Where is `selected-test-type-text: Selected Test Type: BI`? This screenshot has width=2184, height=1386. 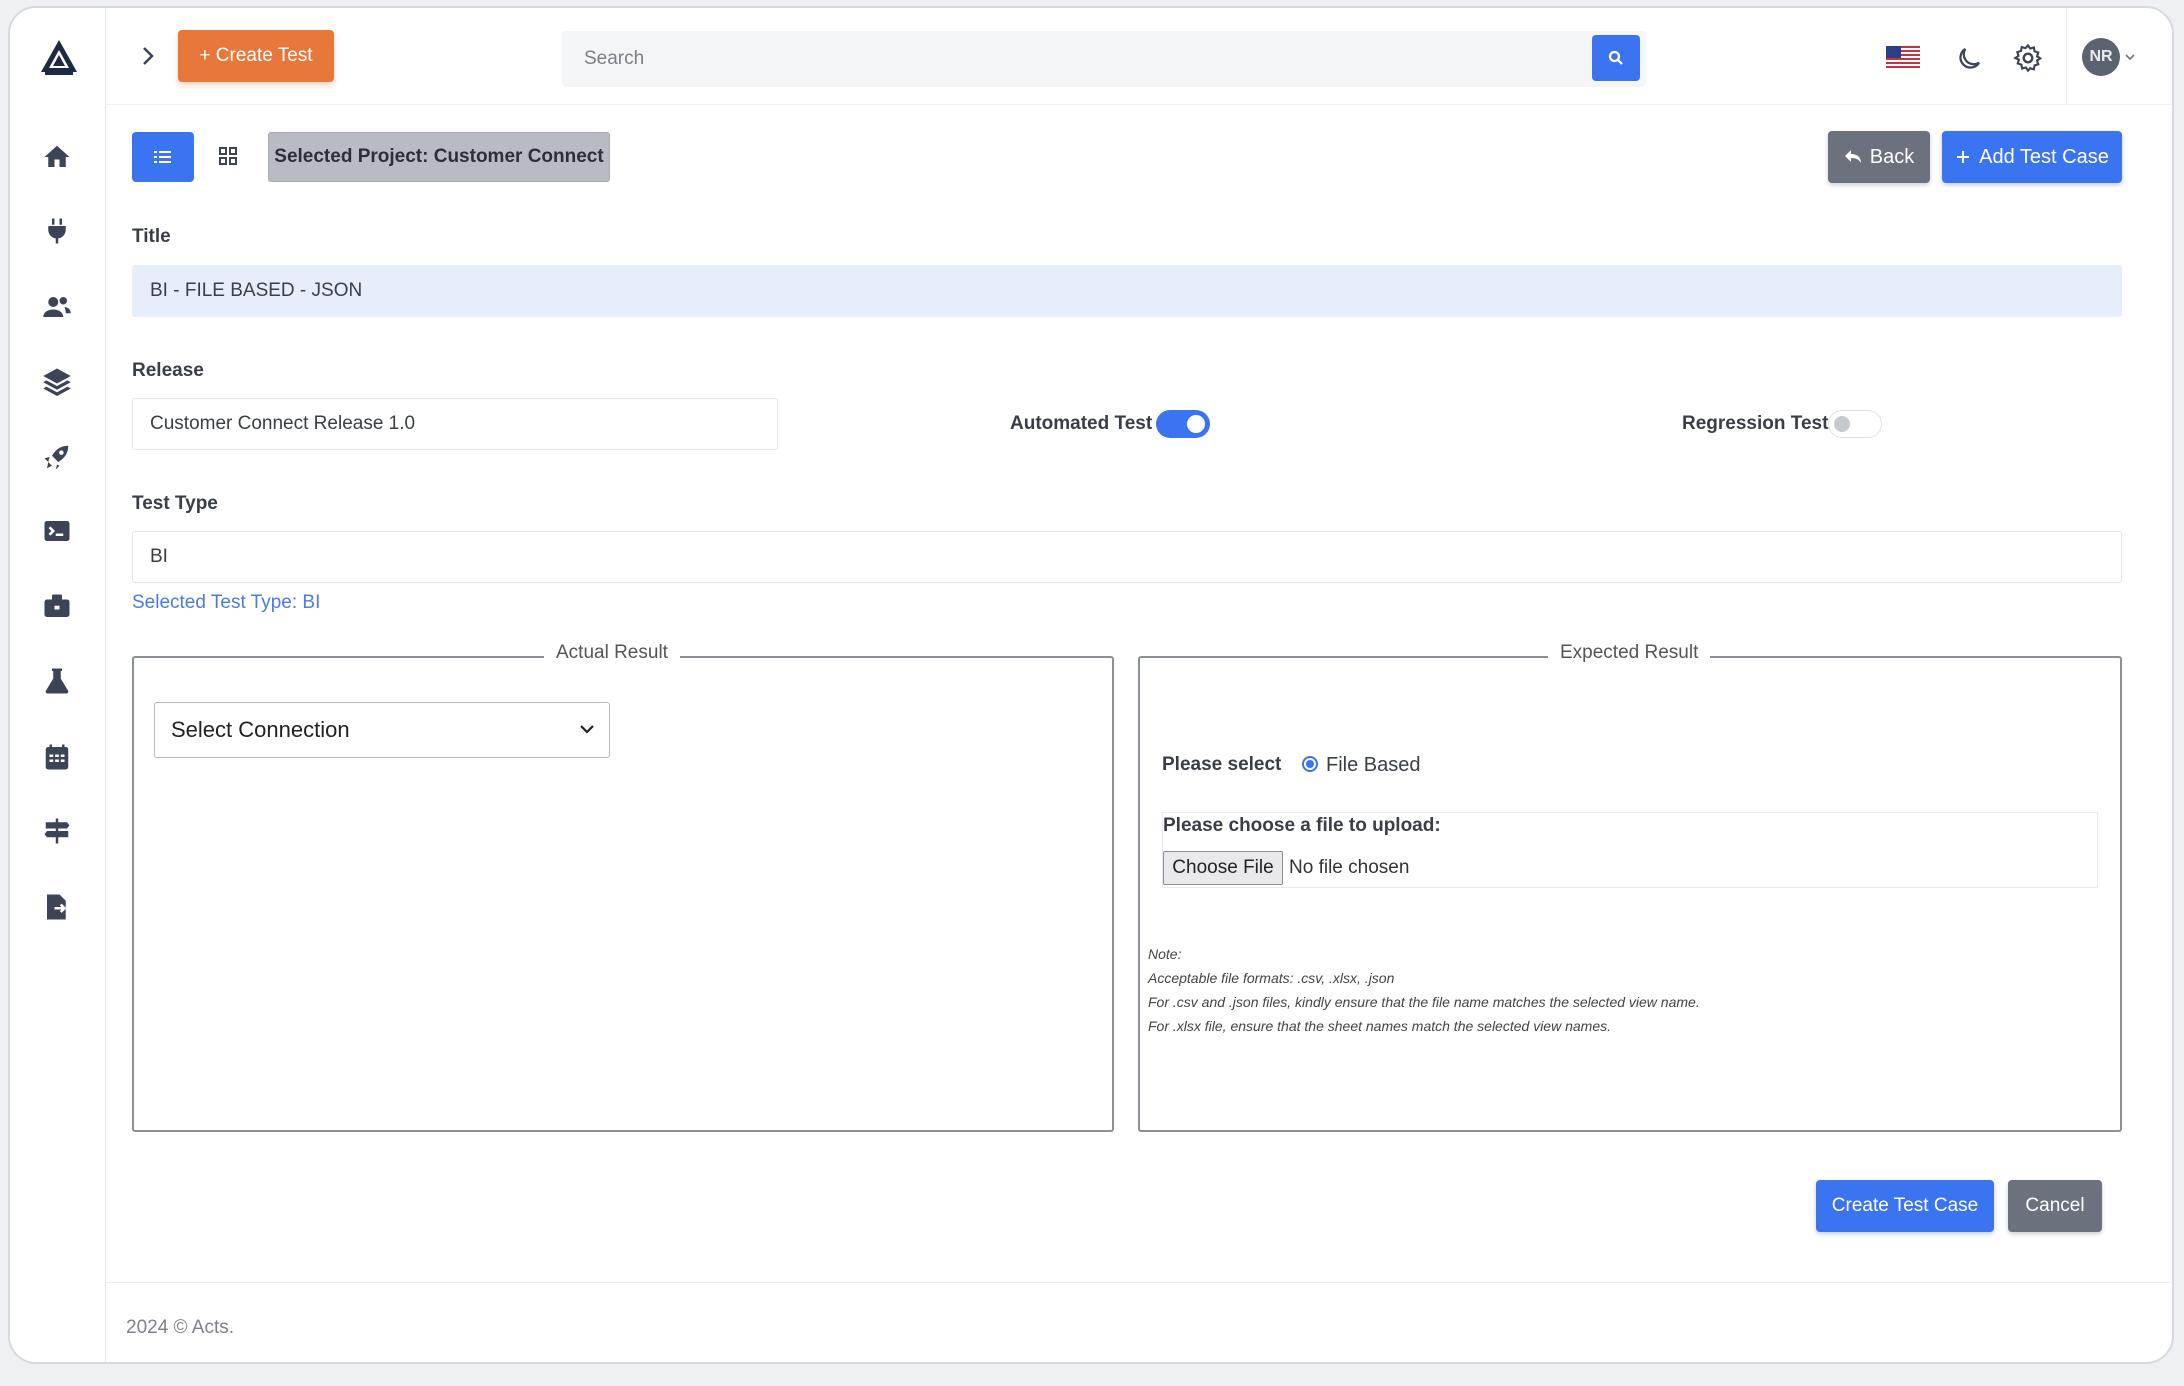 selected-test-type-text: Selected Test Type: BI is located at coordinates (226, 602).